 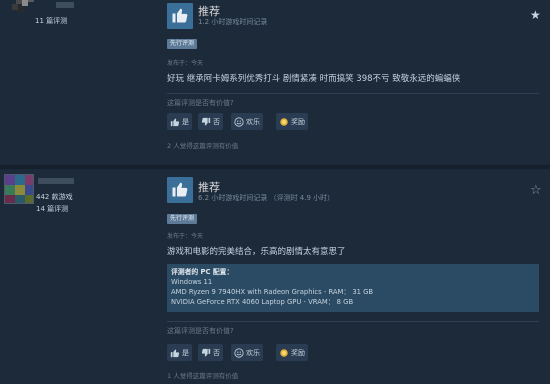 What do you see at coordinates (314, 79) in the screenshot?
I see `review-text: 好玩 继承阿卡姆系列优秀打斗 剧情紧凑 时而搞笑 398不亏 致敬永远的蝙蝠侠` at bounding box center [314, 79].